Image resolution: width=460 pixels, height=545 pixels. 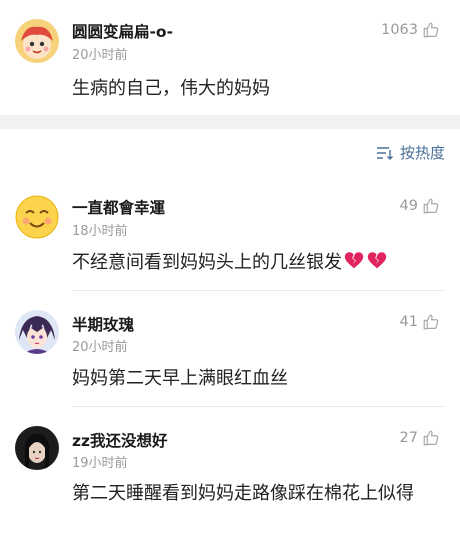 What do you see at coordinates (171, 88) in the screenshot?
I see `comment-text: 生病的自己，伟大的妈妈` at bounding box center [171, 88].